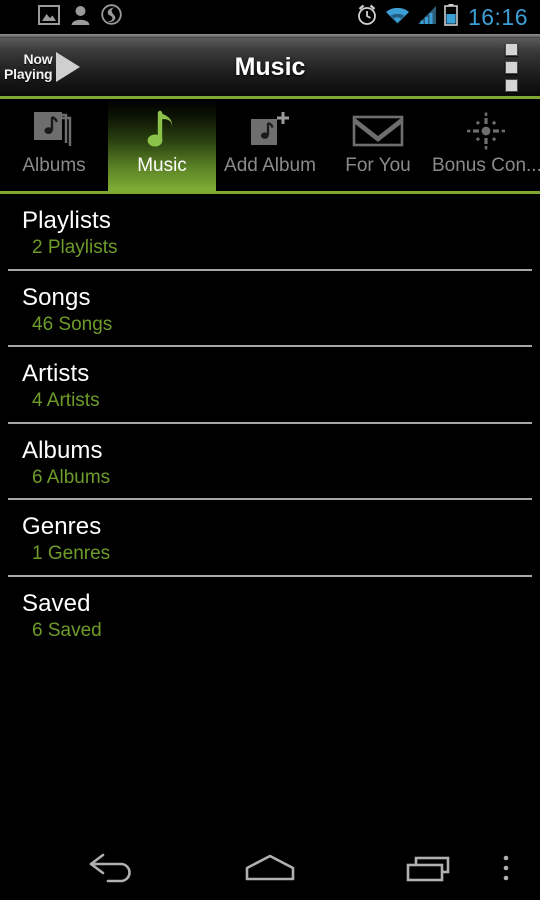  I want to click on list-item-title: Genres, so click(62, 526).